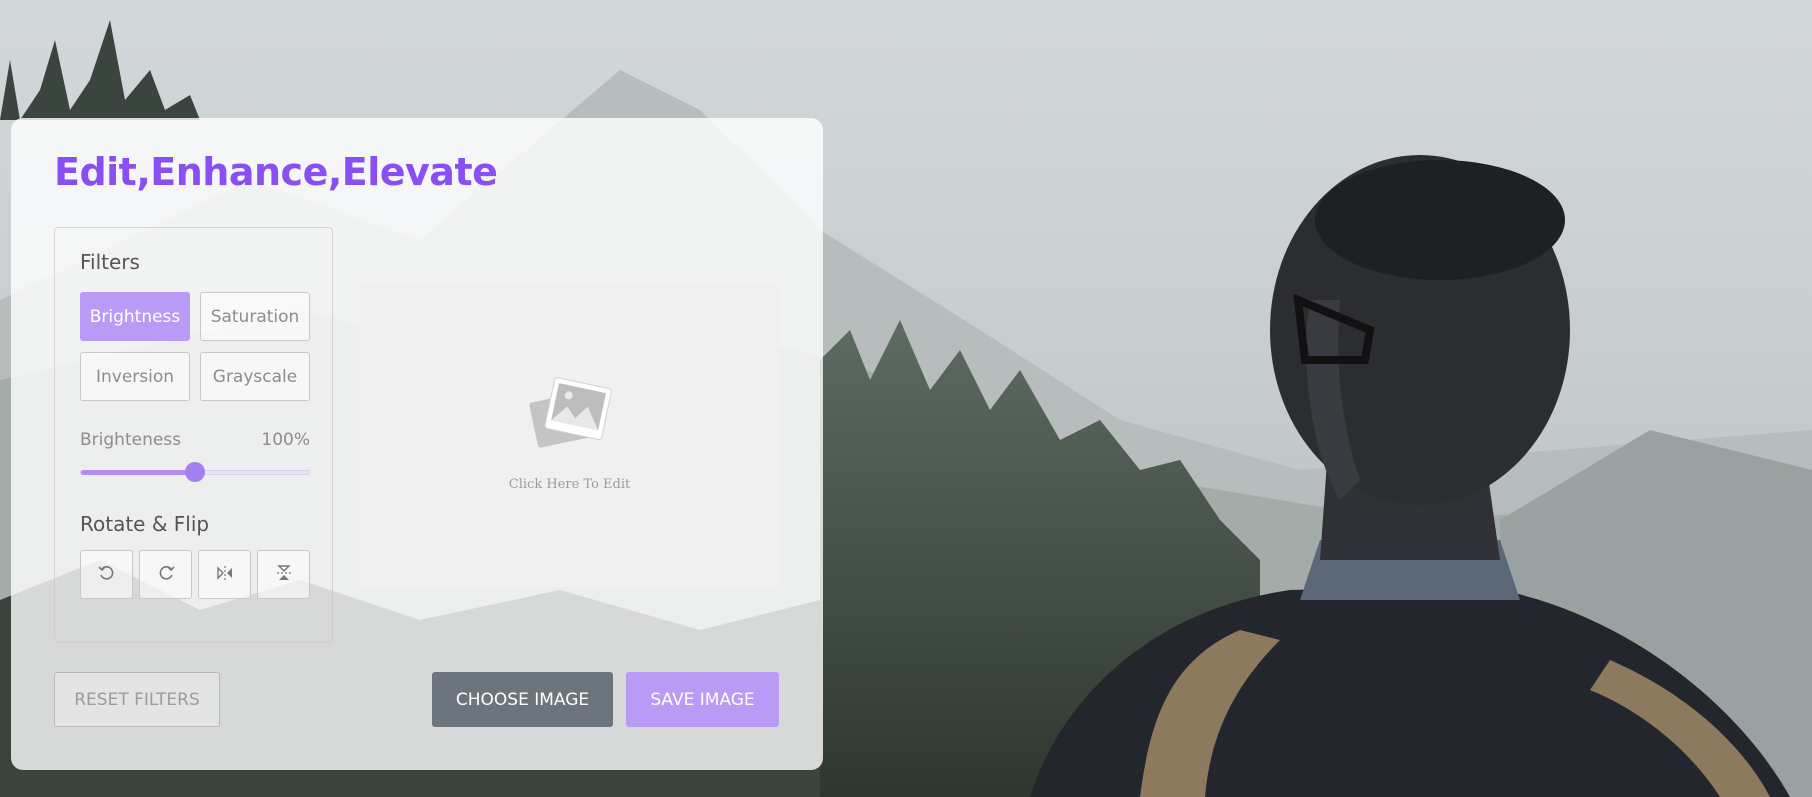 This screenshot has width=1812, height=797. What do you see at coordinates (285, 440) in the screenshot?
I see `slider-value: 100%` at bounding box center [285, 440].